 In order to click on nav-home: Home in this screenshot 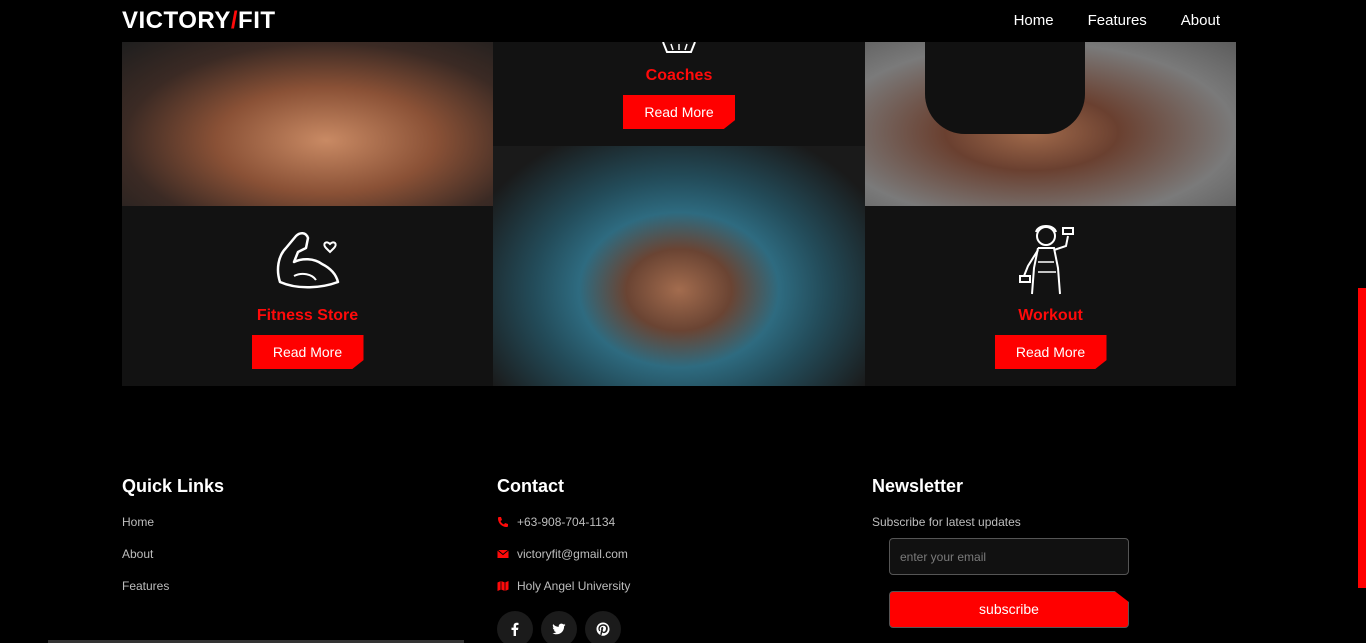, I will do `click(1034, 20)`.